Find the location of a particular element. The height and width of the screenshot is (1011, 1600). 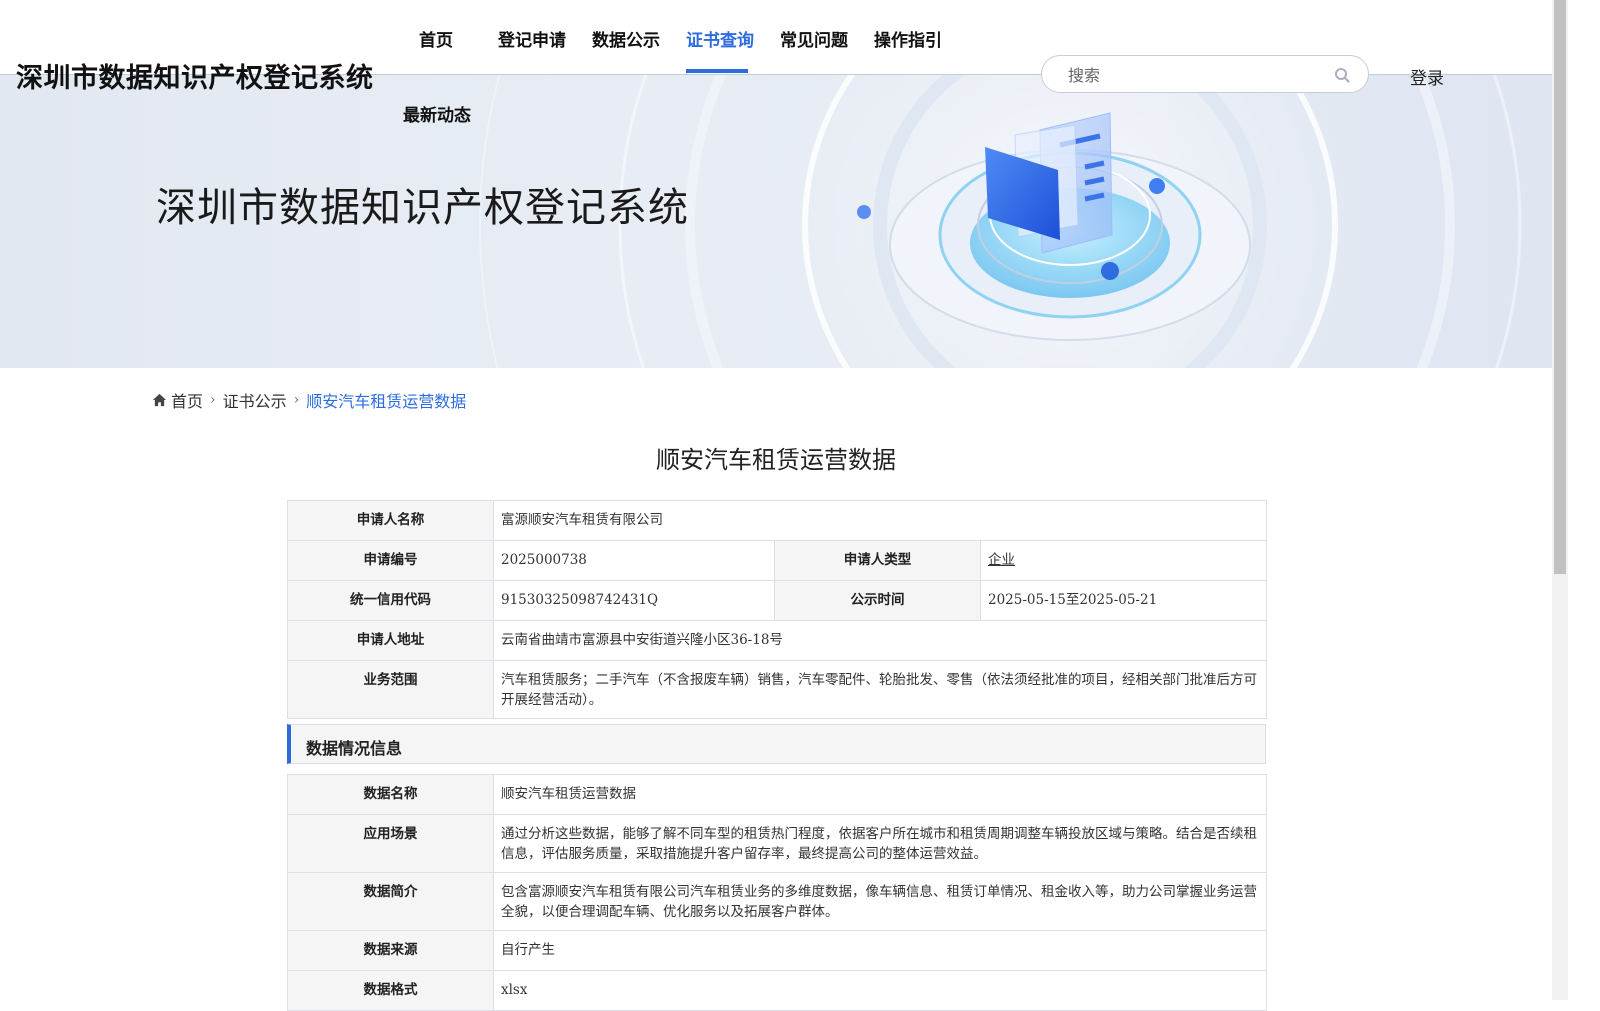

publicity-period-label: 公示时间 is located at coordinates (877, 600).